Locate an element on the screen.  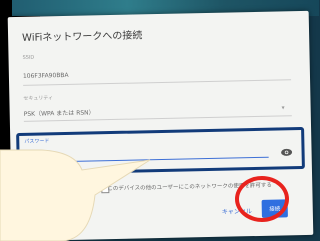
security-label: セキュリティ is located at coordinates (38, 98).